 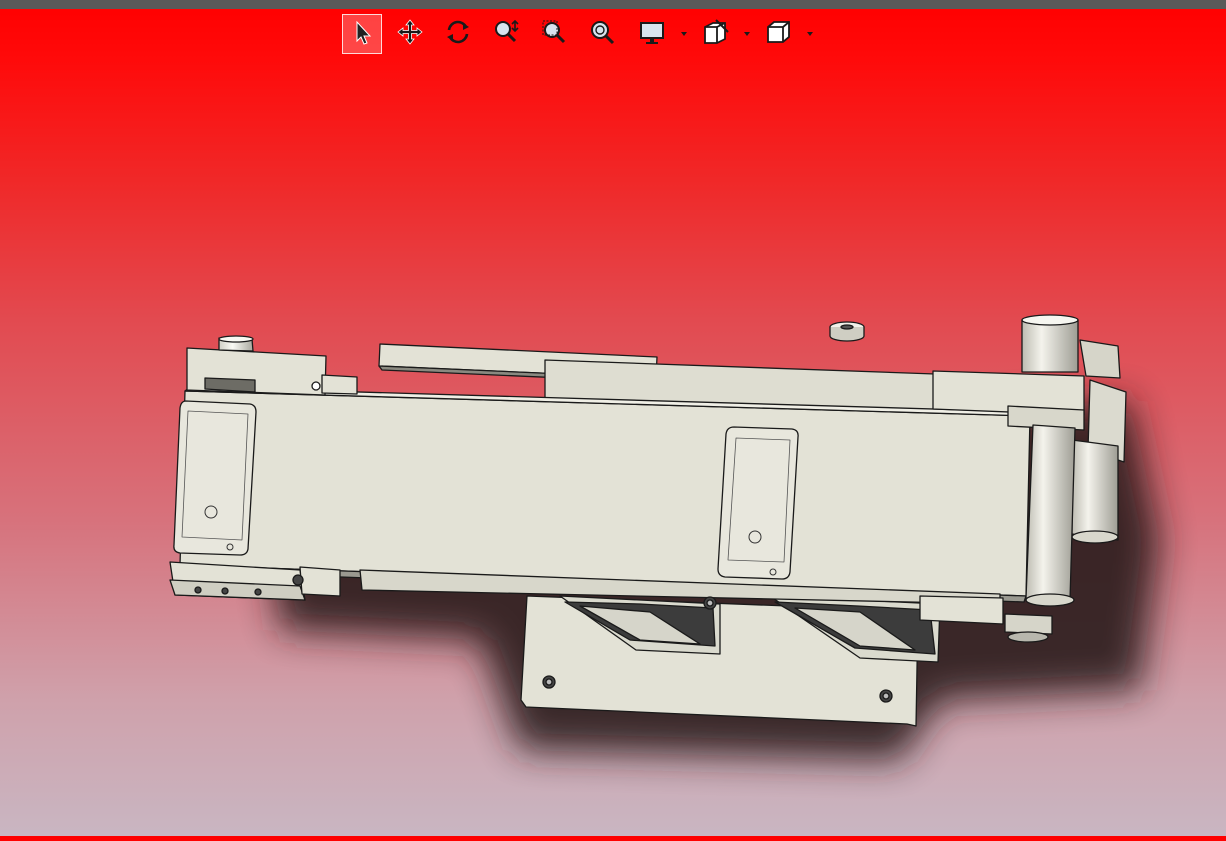 What do you see at coordinates (215, 478) in the screenshot?
I see `phone-product-left` at bounding box center [215, 478].